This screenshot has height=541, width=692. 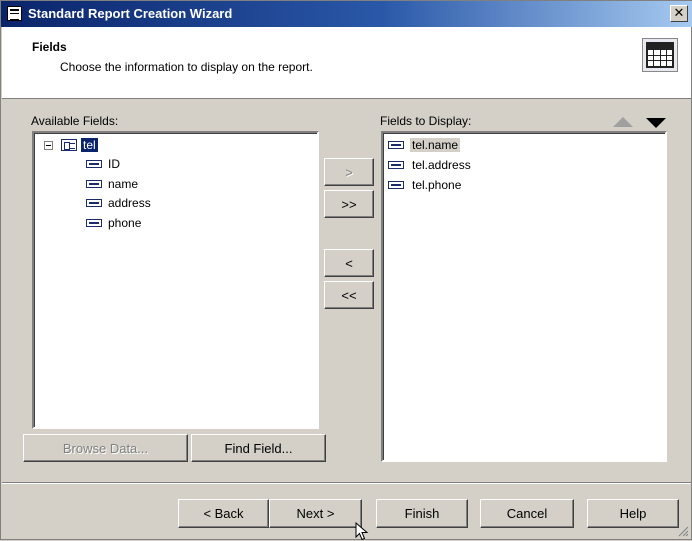 What do you see at coordinates (130, 13) in the screenshot?
I see `window-title: Standard Report Creation Wizard` at bounding box center [130, 13].